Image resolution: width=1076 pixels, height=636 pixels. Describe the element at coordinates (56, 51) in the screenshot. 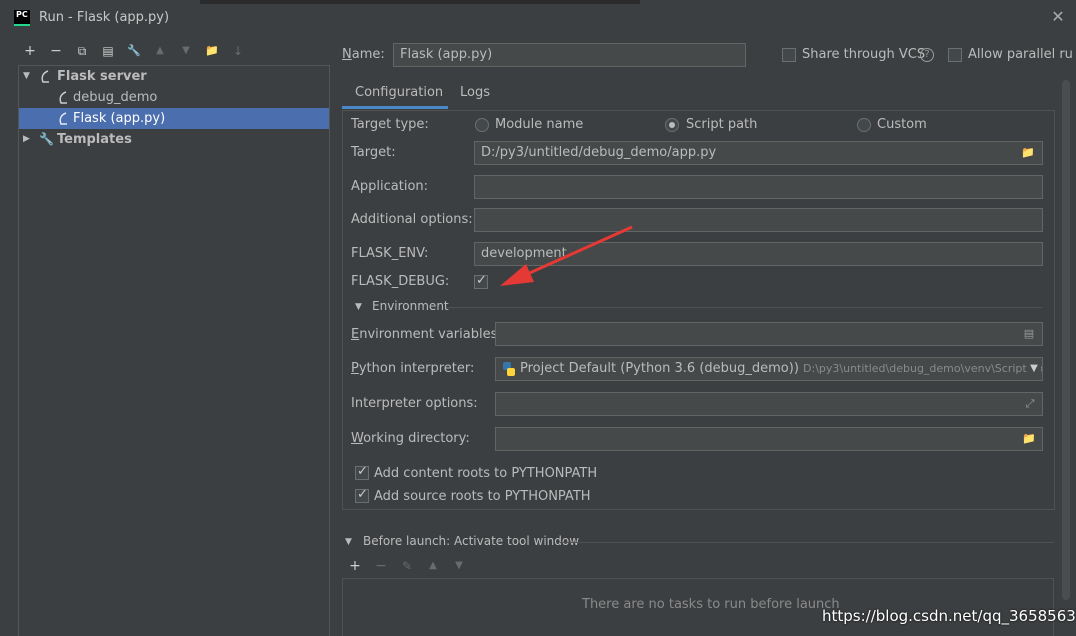

I see `remove-icon: −` at that location.